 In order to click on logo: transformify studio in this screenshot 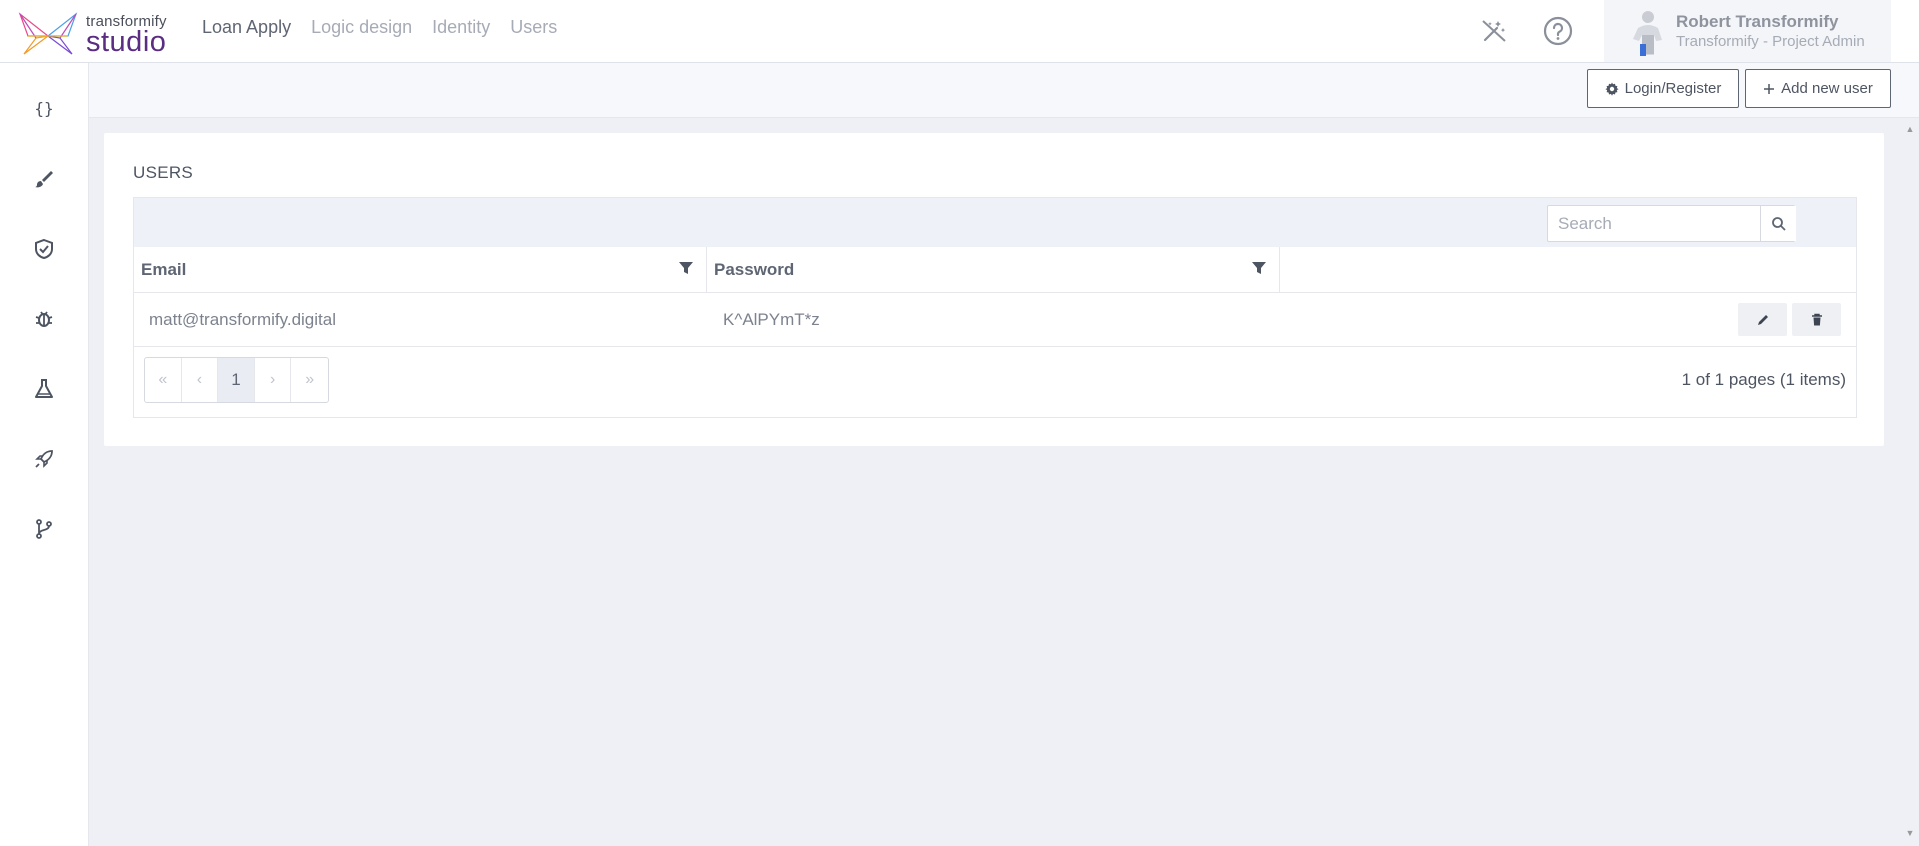, I will do `click(93, 34)`.